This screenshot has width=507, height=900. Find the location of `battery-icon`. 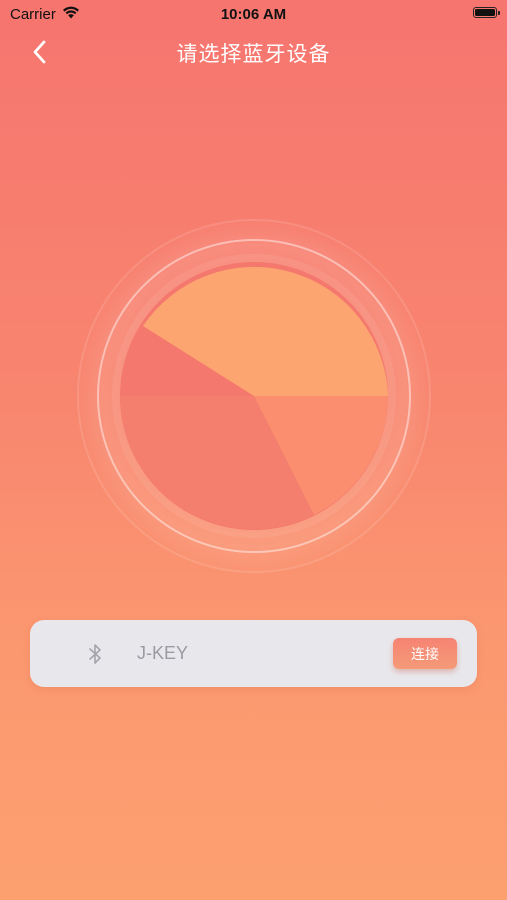

battery-icon is located at coordinates (486, 12).